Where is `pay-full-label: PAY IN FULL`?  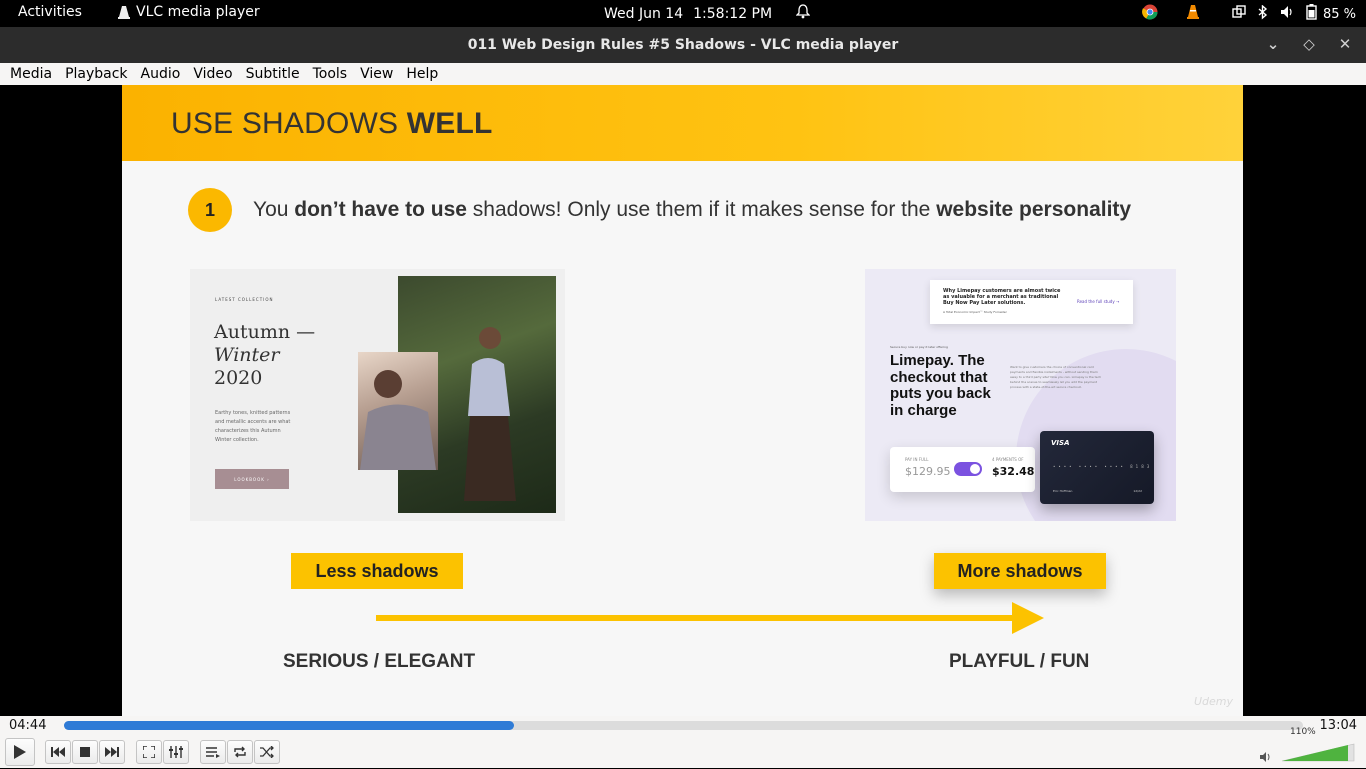
pay-full-label: PAY IN FULL is located at coordinates (917, 459).